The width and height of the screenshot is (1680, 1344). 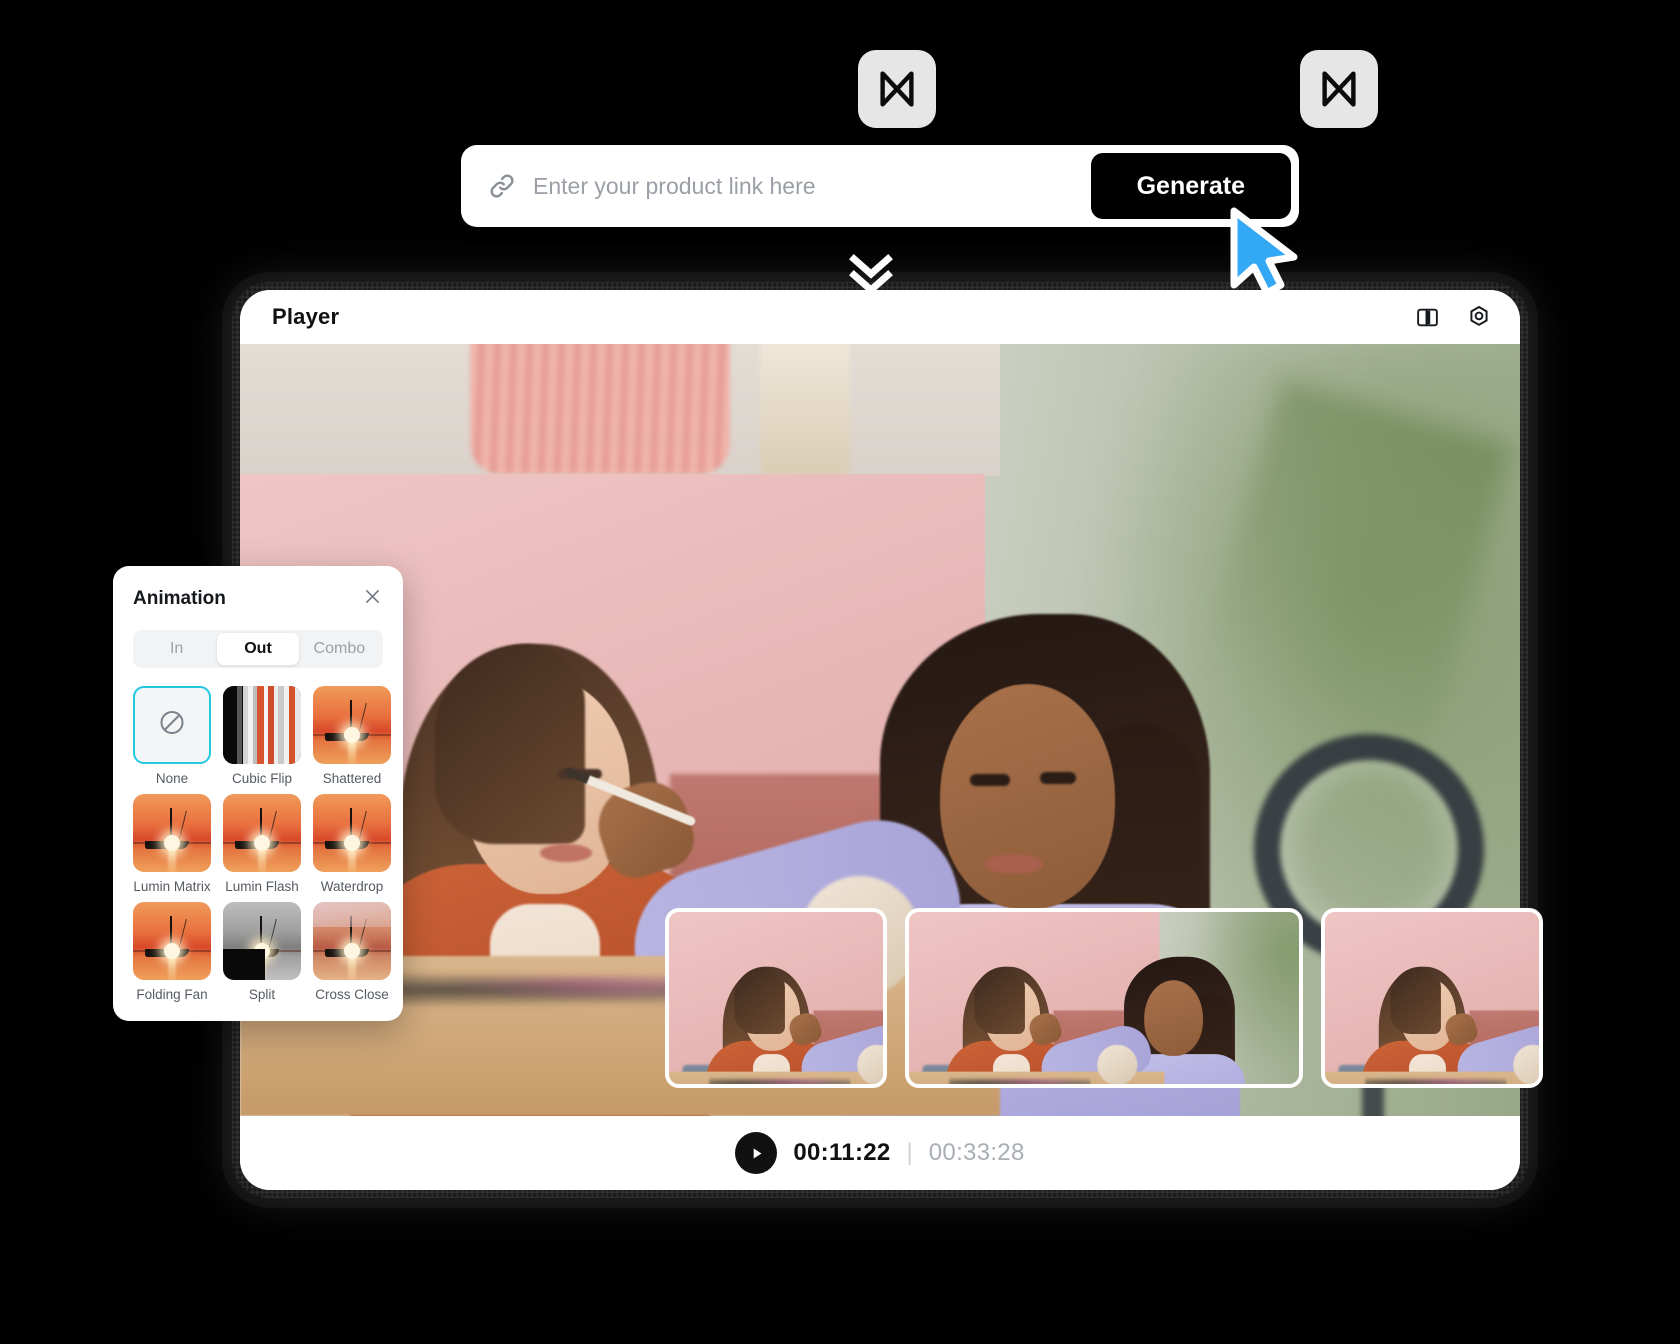 What do you see at coordinates (352, 778) in the screenshot?
I see `effect-label: Shattered` at bounding box center [352, 778].